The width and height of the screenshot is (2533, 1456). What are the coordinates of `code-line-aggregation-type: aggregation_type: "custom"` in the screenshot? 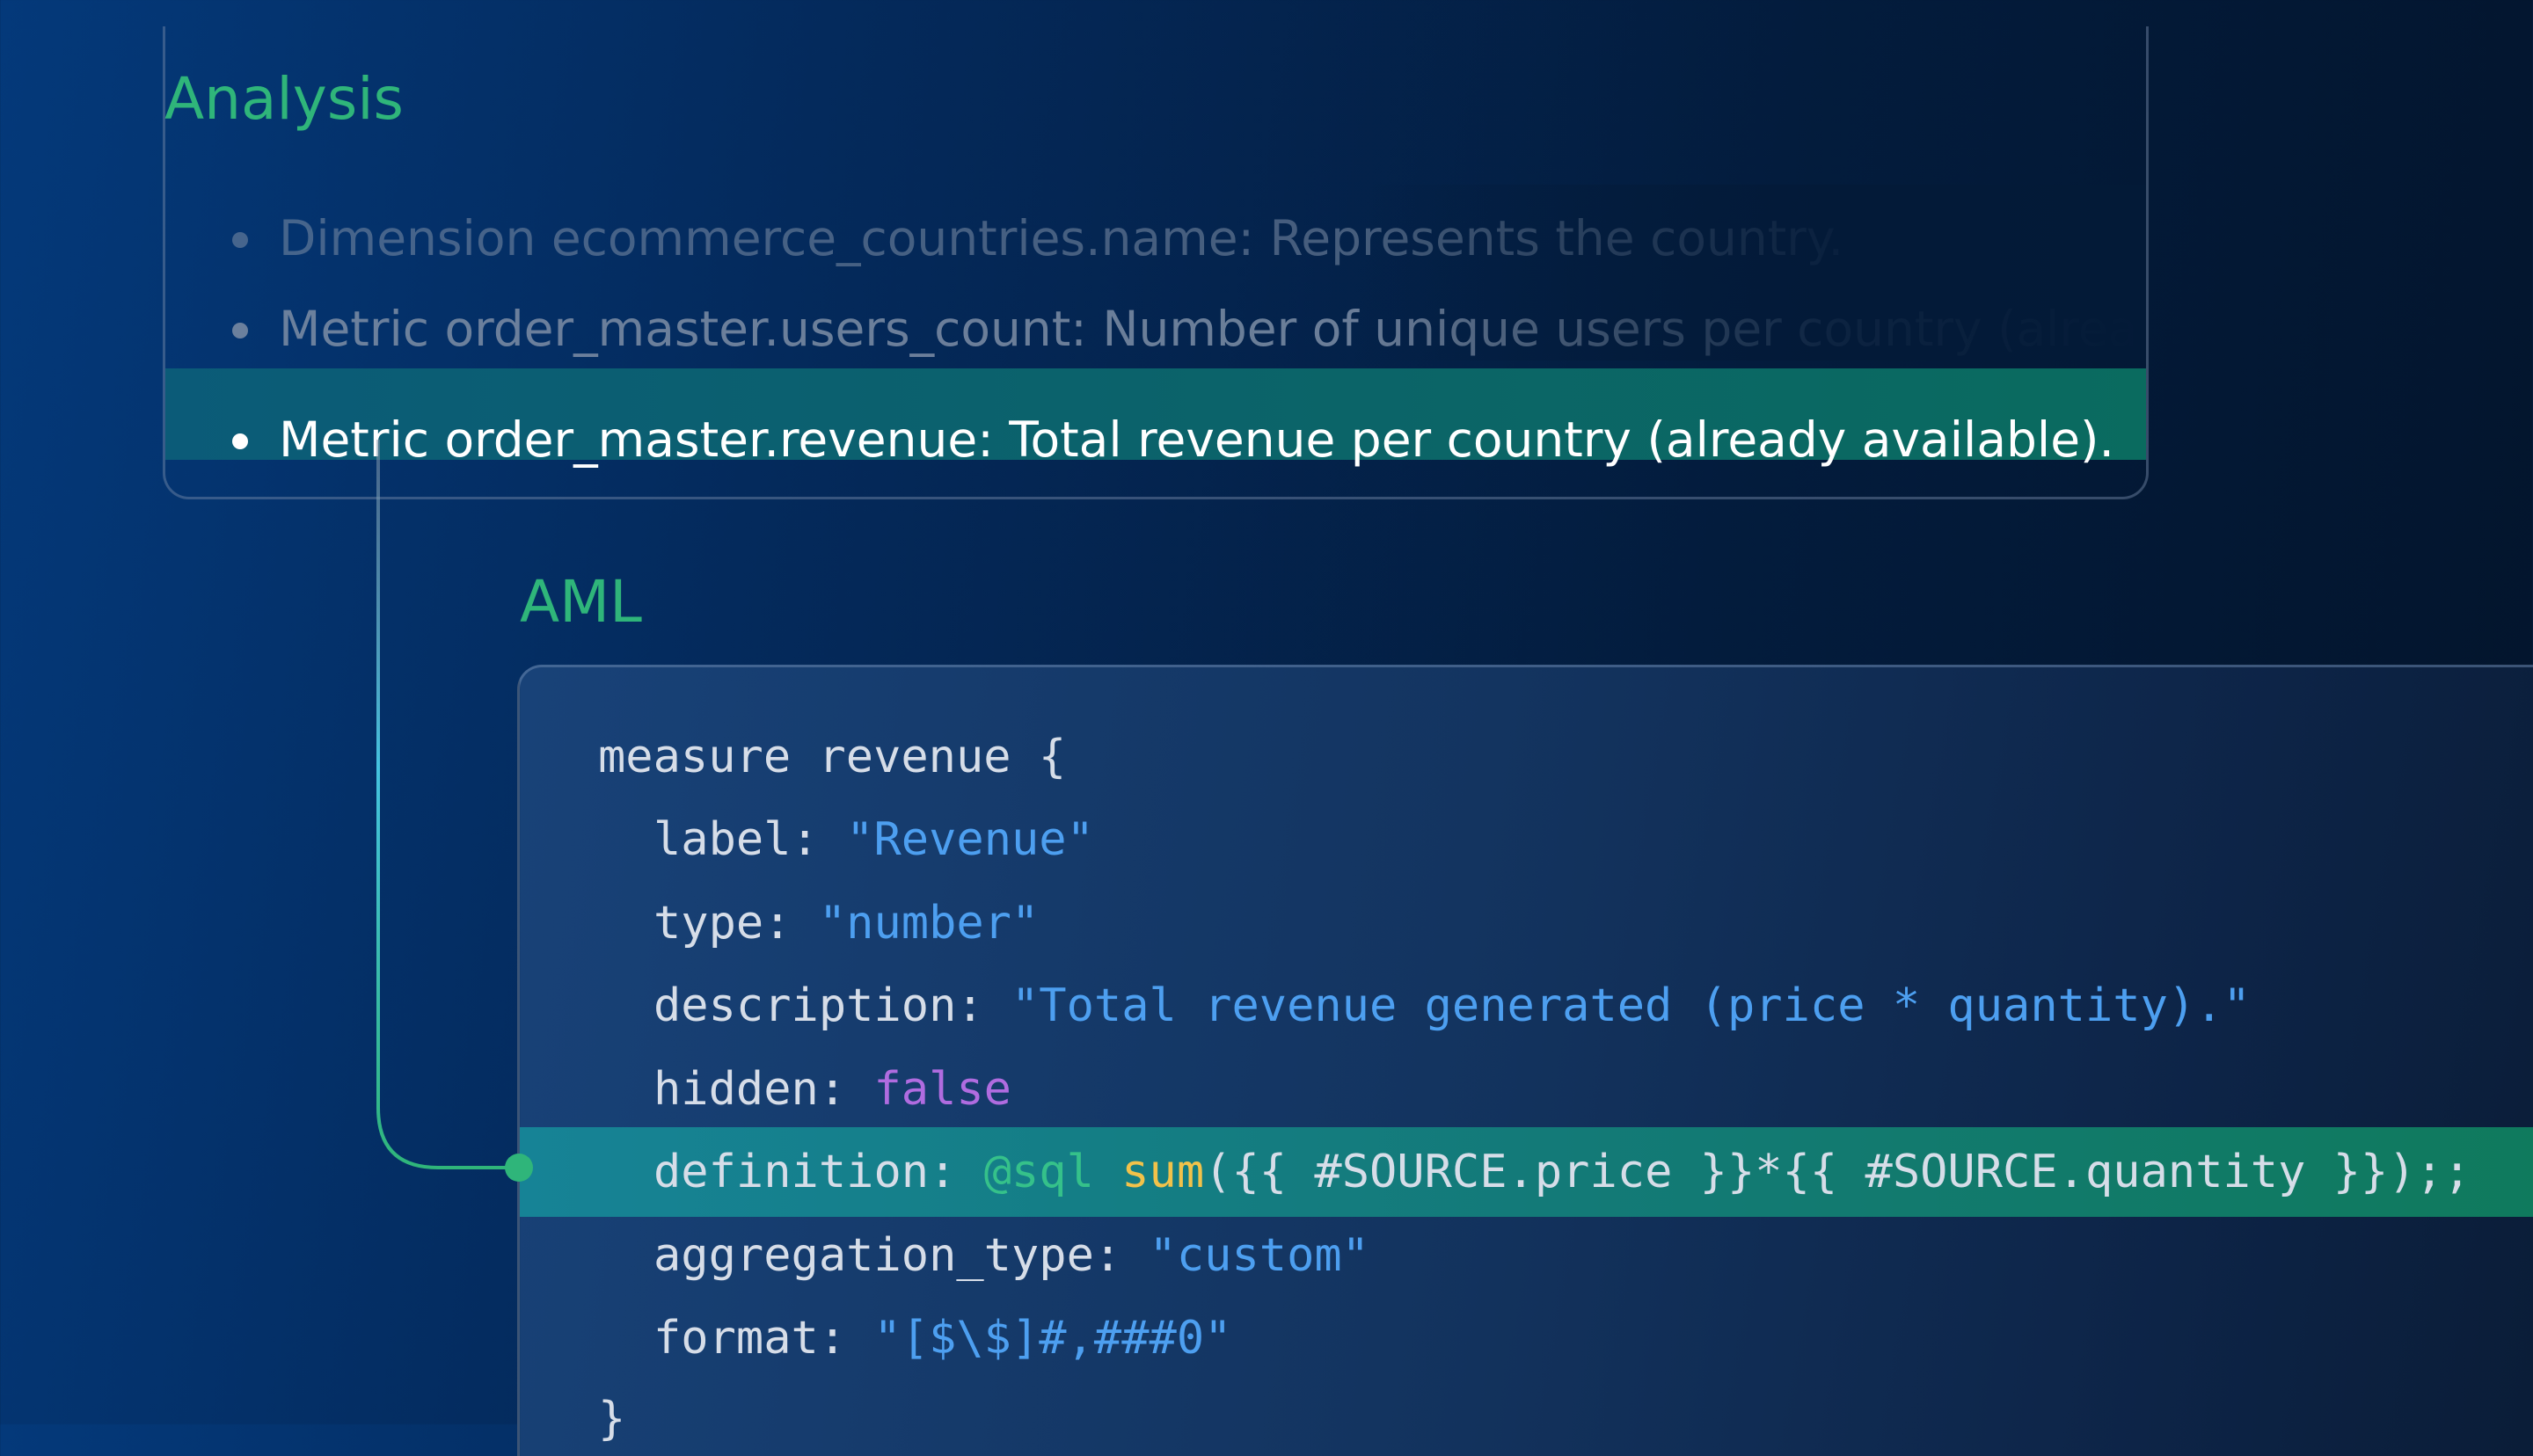 It's located at (1011, 1255).